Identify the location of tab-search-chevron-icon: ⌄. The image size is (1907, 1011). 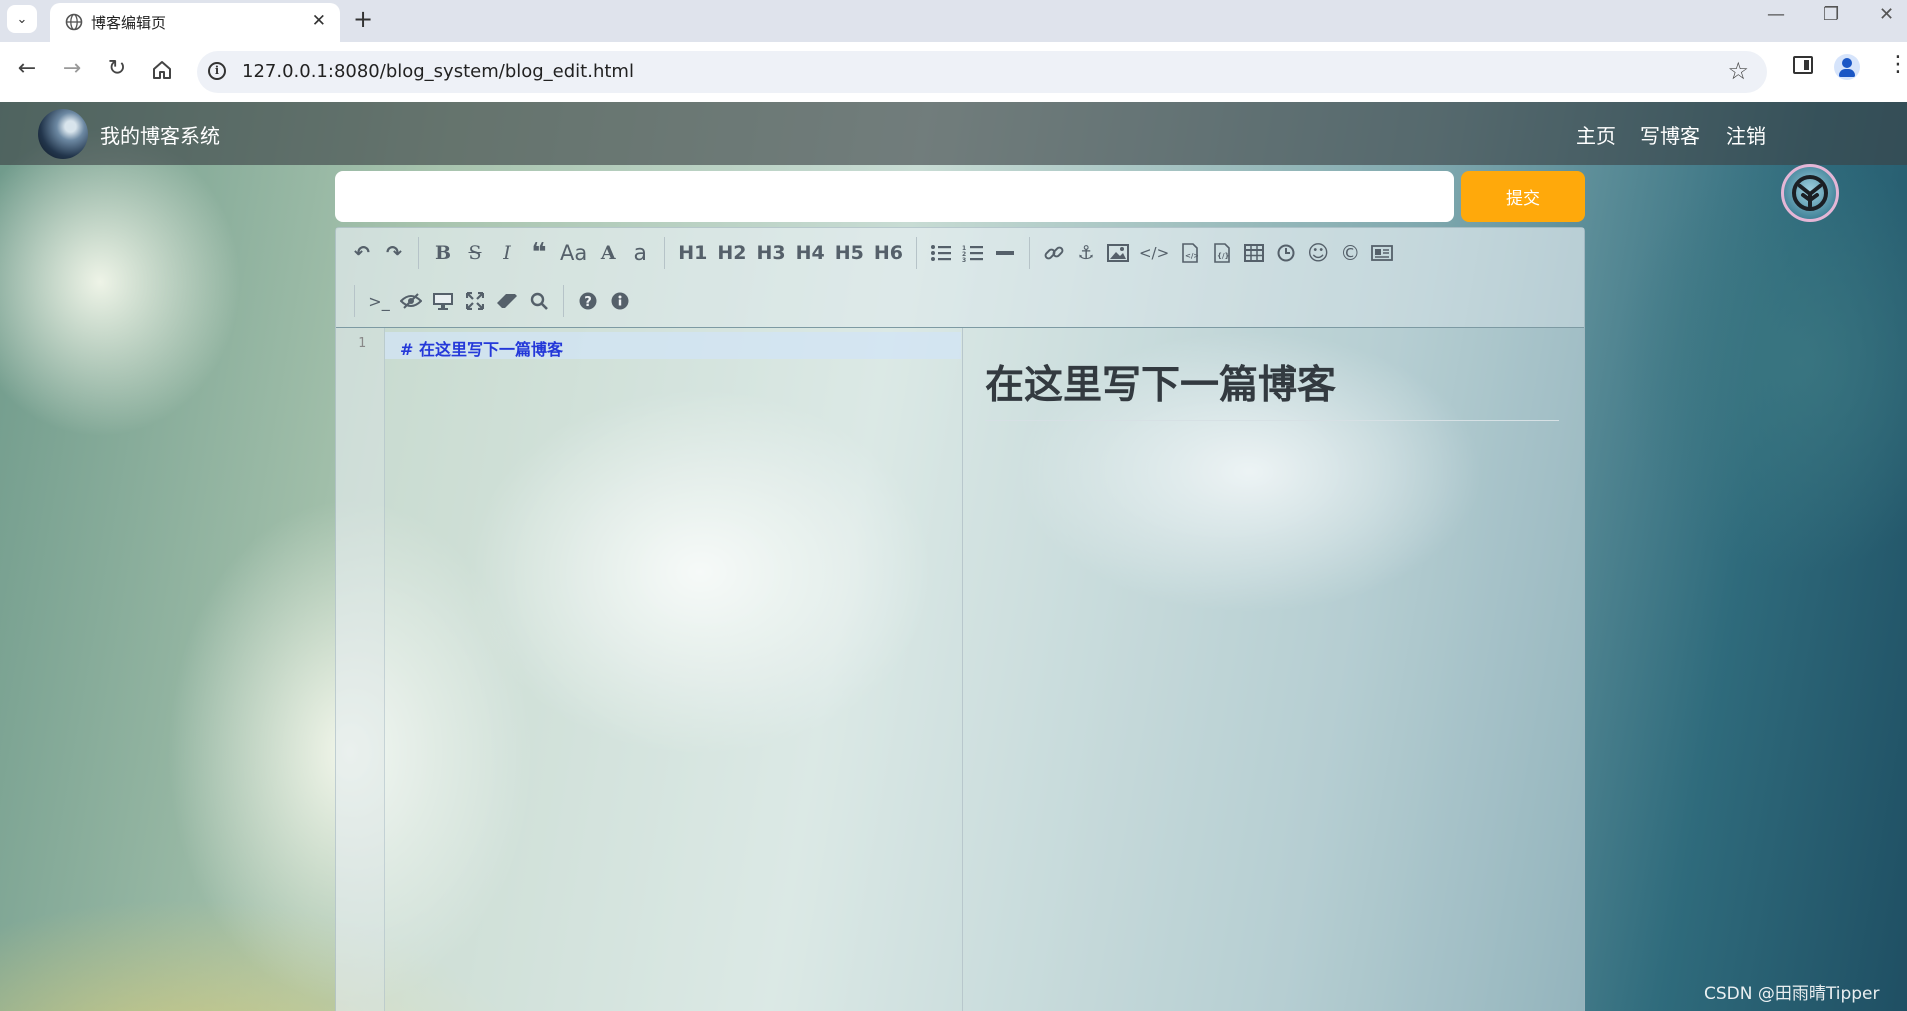
(22, 19).